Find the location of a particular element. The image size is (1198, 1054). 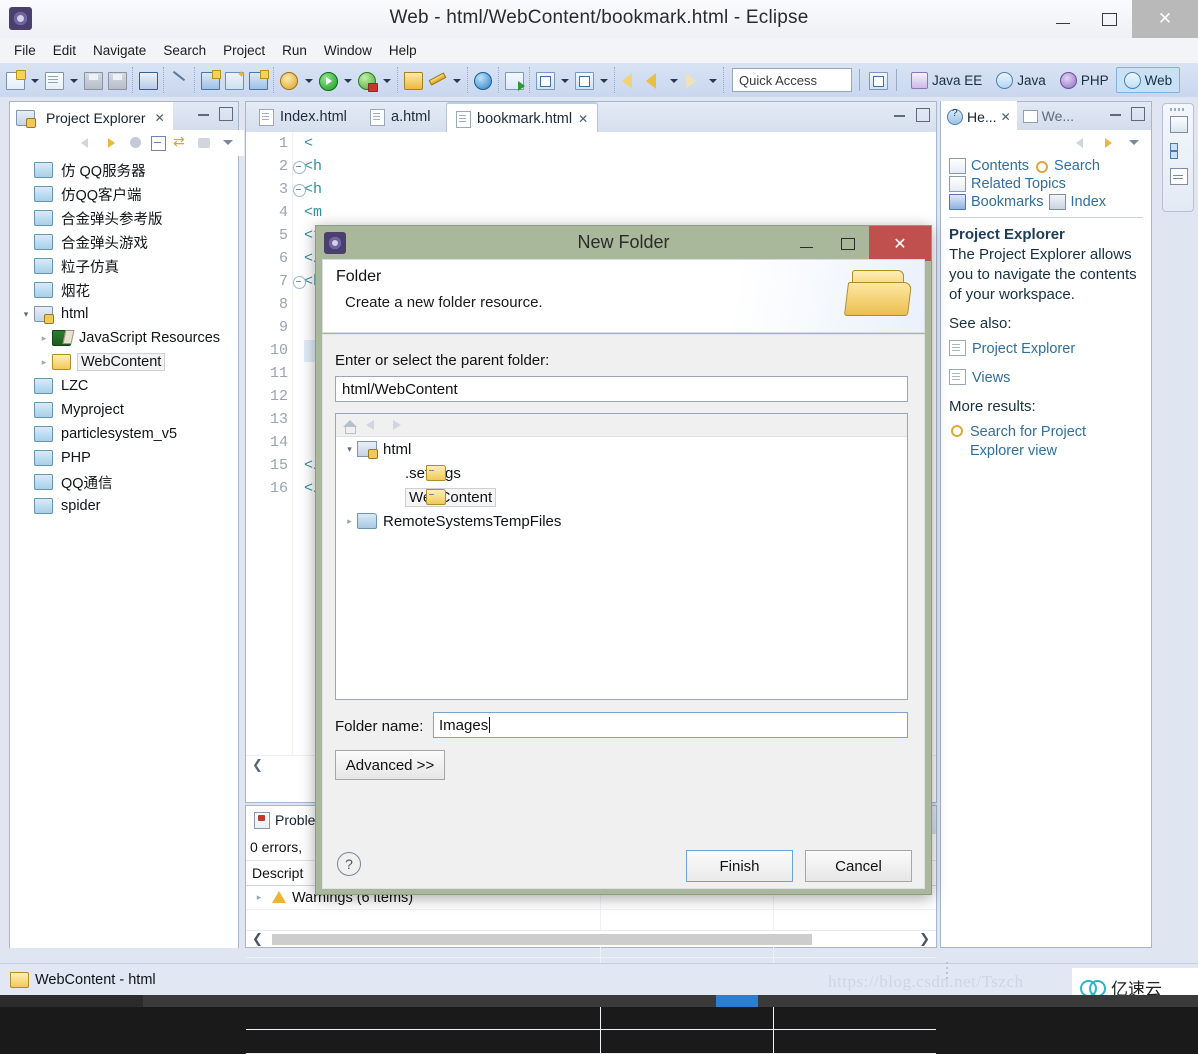

perspective-java: Java is located at coordinates (1021, 80).